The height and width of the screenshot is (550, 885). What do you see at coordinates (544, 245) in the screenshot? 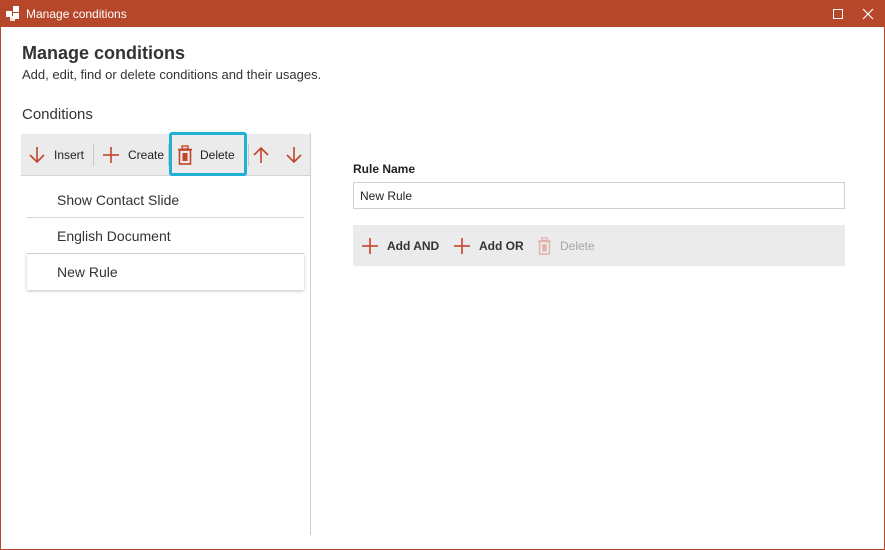
I see `trash-icon` at bounding box center [544, 245].